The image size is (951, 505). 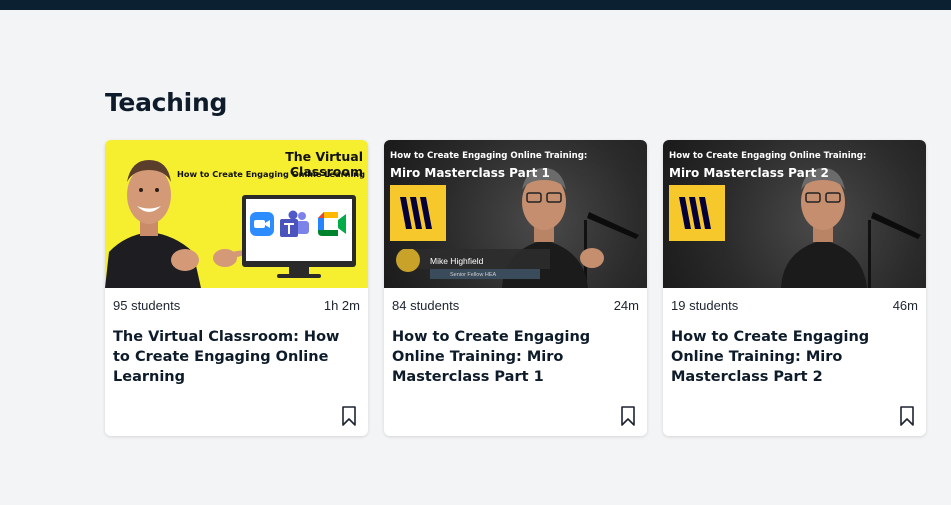 I want to click on thumbnail-headline: Miro Masterclass Part 1, so click(x=470, y=173).